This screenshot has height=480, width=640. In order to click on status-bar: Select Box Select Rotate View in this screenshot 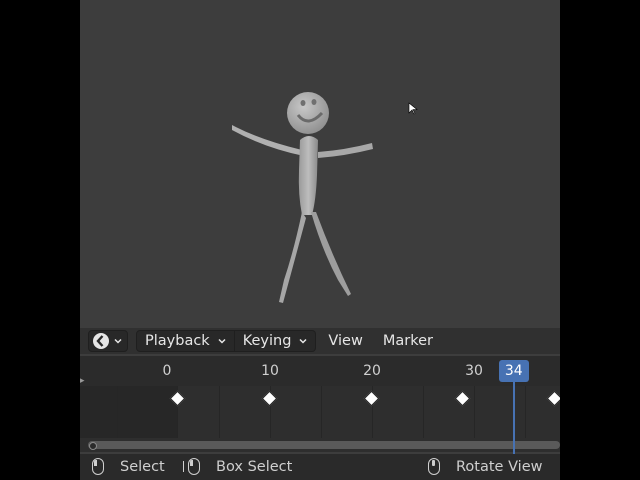, I will do `click(320, 467)`.